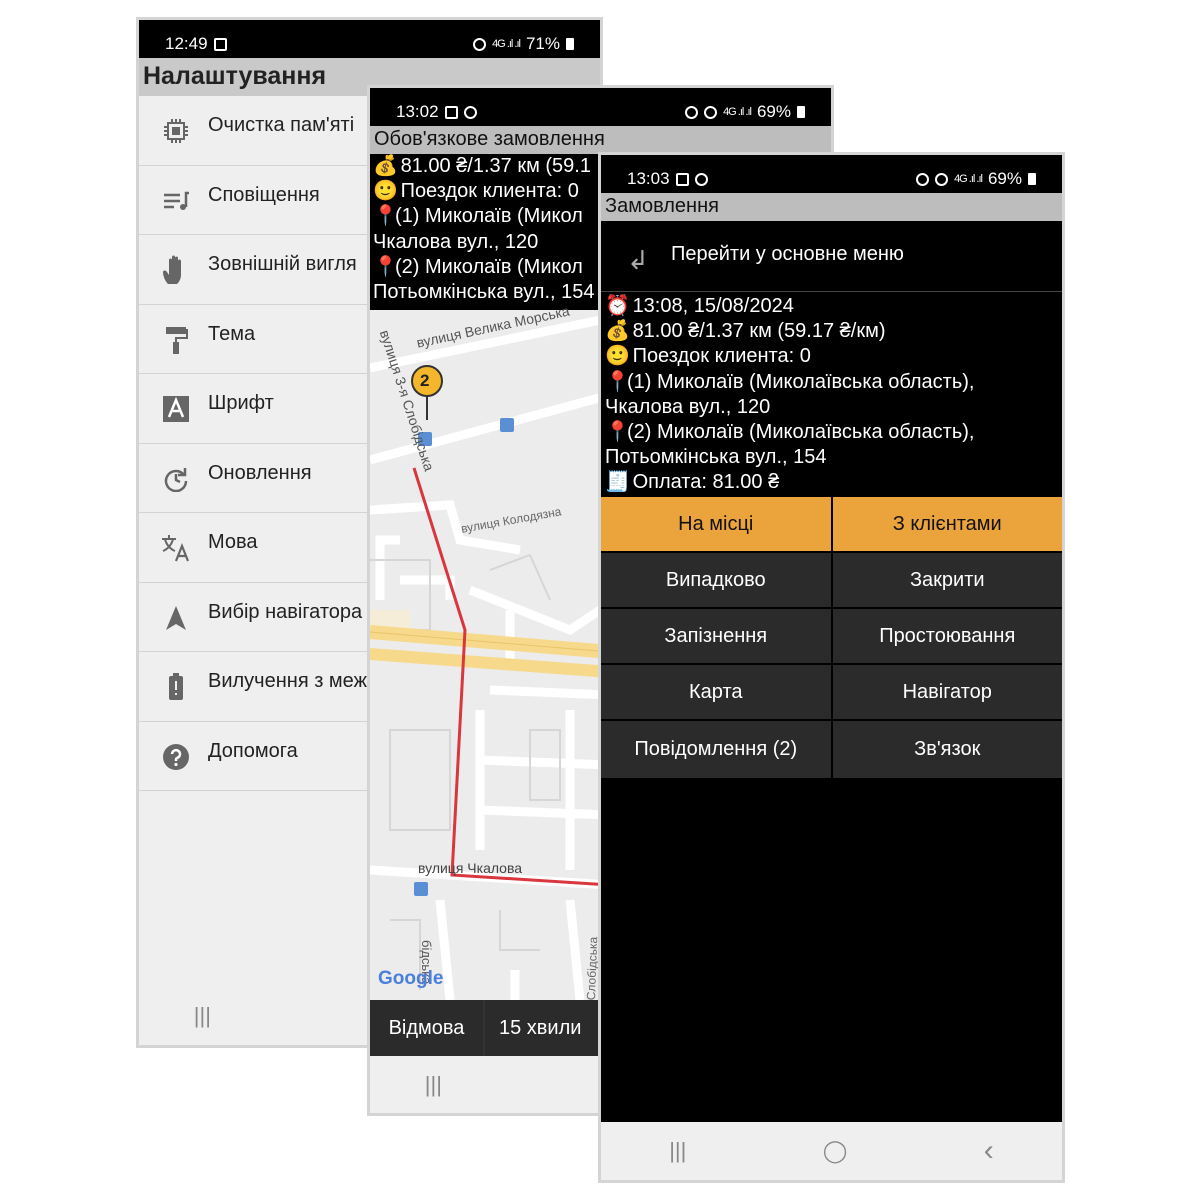 This screenshot has width=1200, height=1200. I want to click on settings-item-label: Сповіщення, so click(264, 194).